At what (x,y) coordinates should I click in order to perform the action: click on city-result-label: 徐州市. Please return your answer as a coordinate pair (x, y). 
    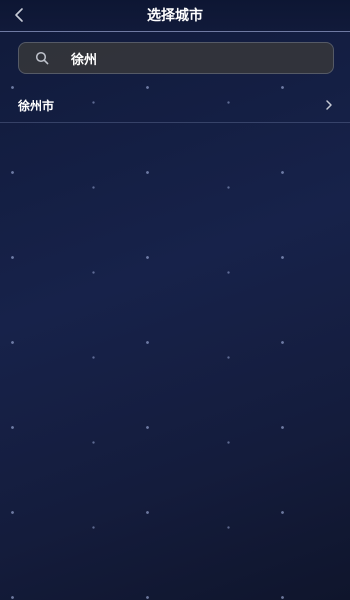
    Looking at the image, I should click on (36, 105).